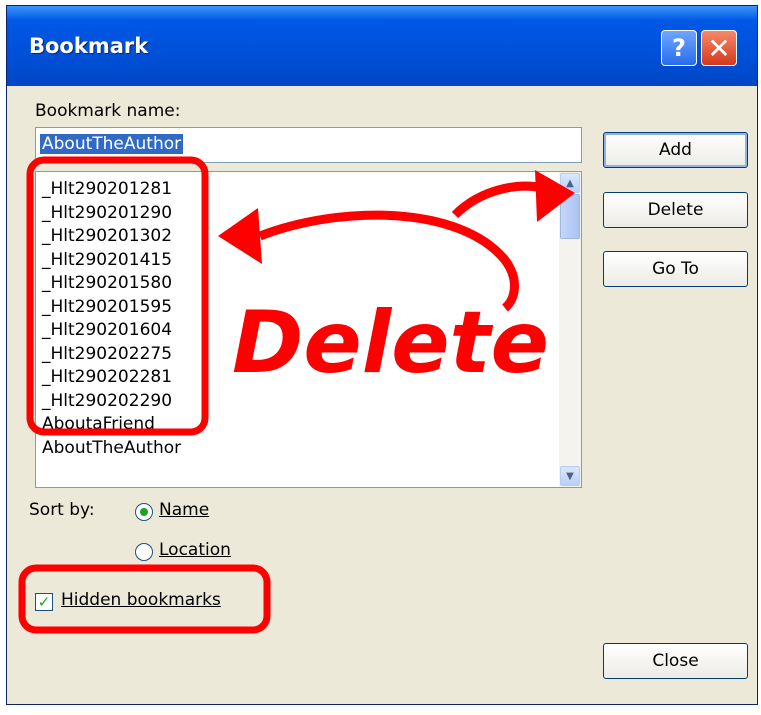  Describe the element at coordinates (184, 510) in the screenshot. I see `sort-name-label: Name` at that location.